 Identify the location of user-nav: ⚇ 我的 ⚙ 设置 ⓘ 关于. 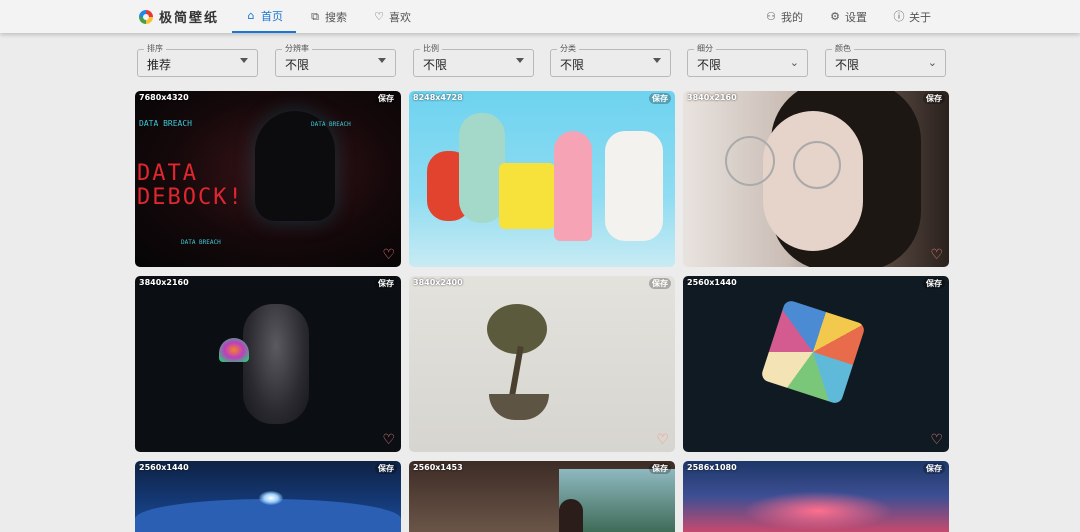
(848, 16).